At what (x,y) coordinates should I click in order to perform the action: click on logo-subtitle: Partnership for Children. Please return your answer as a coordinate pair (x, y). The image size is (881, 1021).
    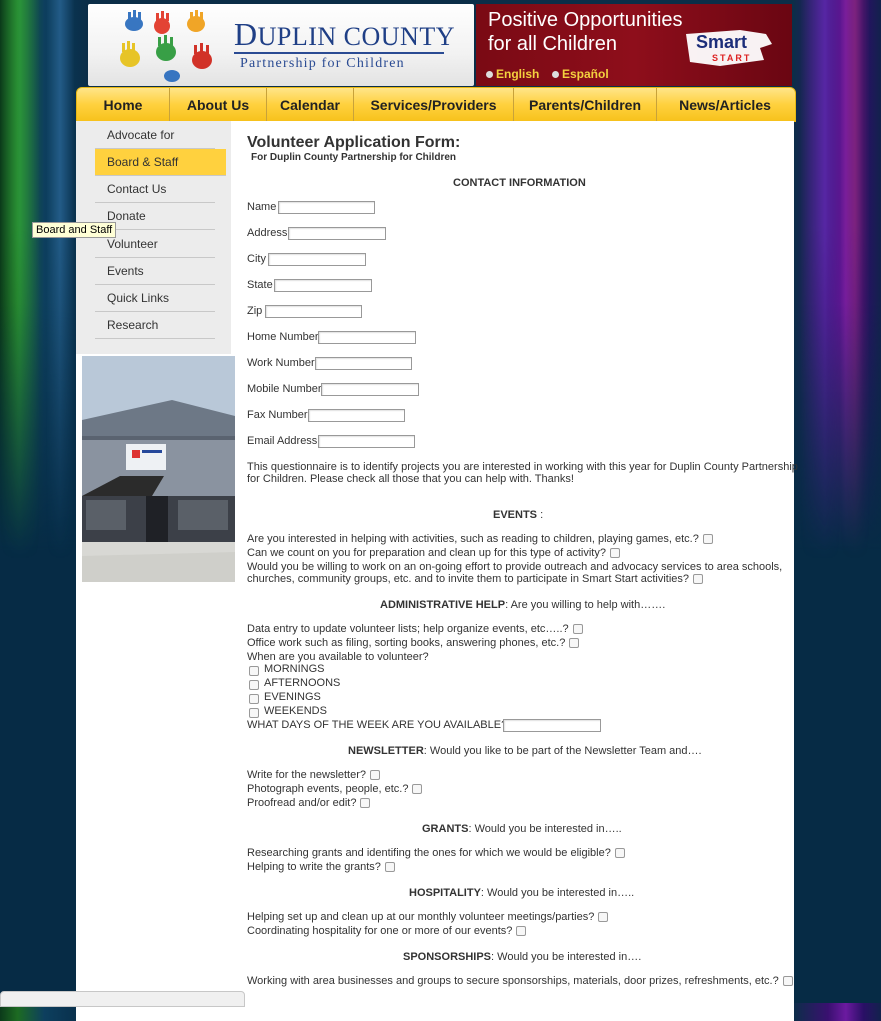
    Looking at the image, I should click on (322, 63).